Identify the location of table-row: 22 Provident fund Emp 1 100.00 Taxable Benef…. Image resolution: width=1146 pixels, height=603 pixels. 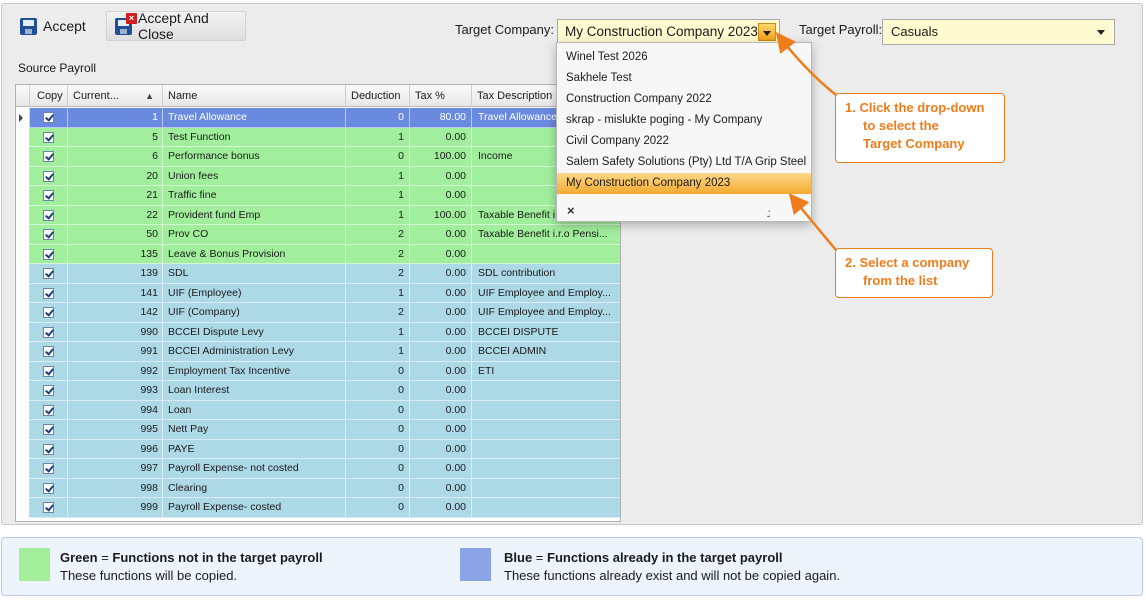
(318, 215).